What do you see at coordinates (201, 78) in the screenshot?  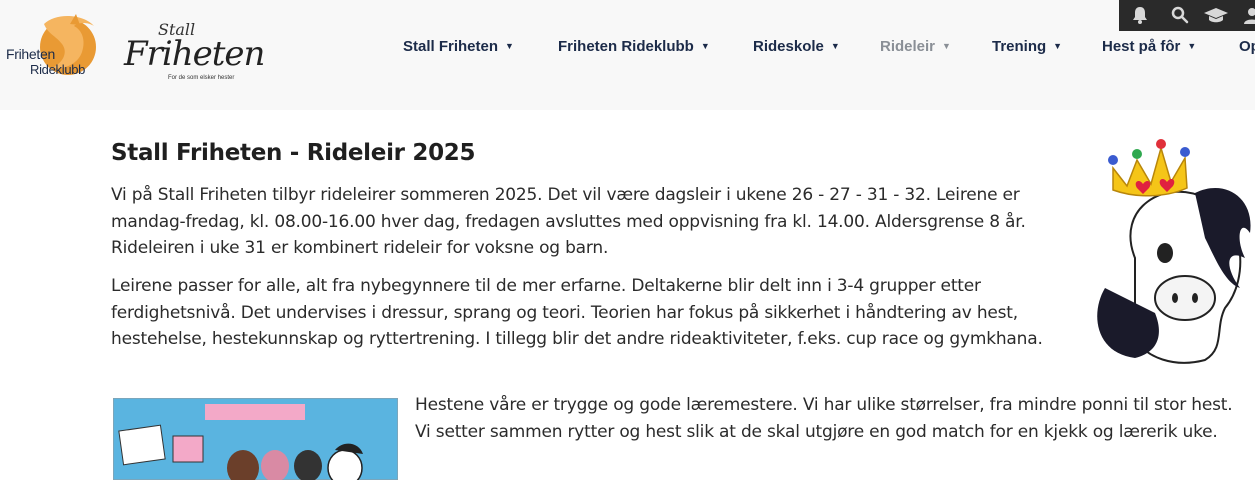 I see `logo-tagline: For de som elsker hester` at bounding box center [201, 78].